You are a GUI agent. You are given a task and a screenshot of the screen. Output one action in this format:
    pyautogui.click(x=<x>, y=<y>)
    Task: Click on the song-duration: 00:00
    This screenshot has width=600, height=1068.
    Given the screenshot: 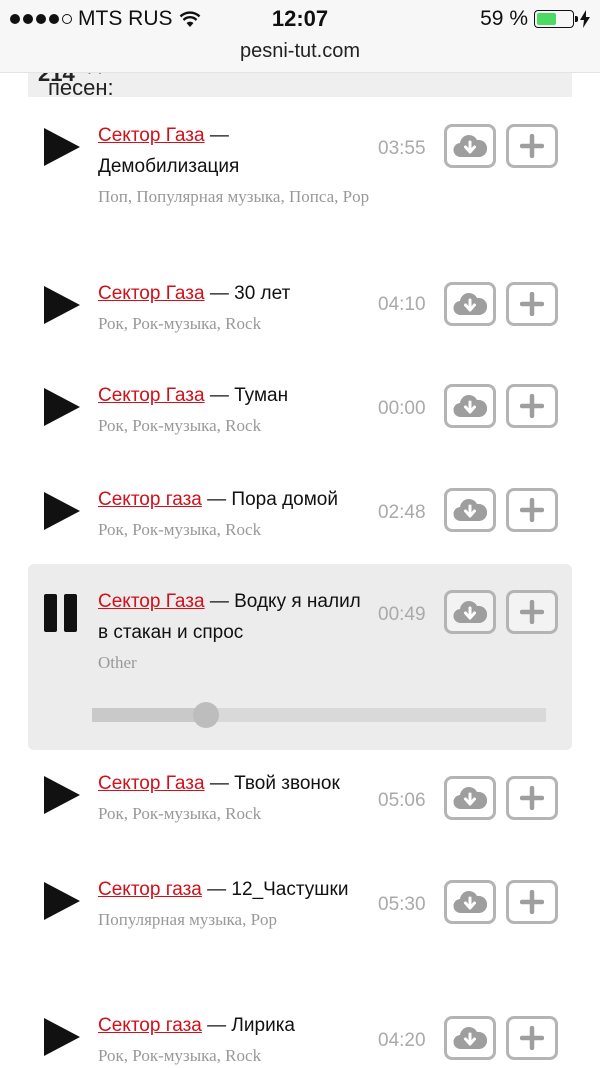 What is the action you would take?
    pyautogui.click(x=402, y=408)
    